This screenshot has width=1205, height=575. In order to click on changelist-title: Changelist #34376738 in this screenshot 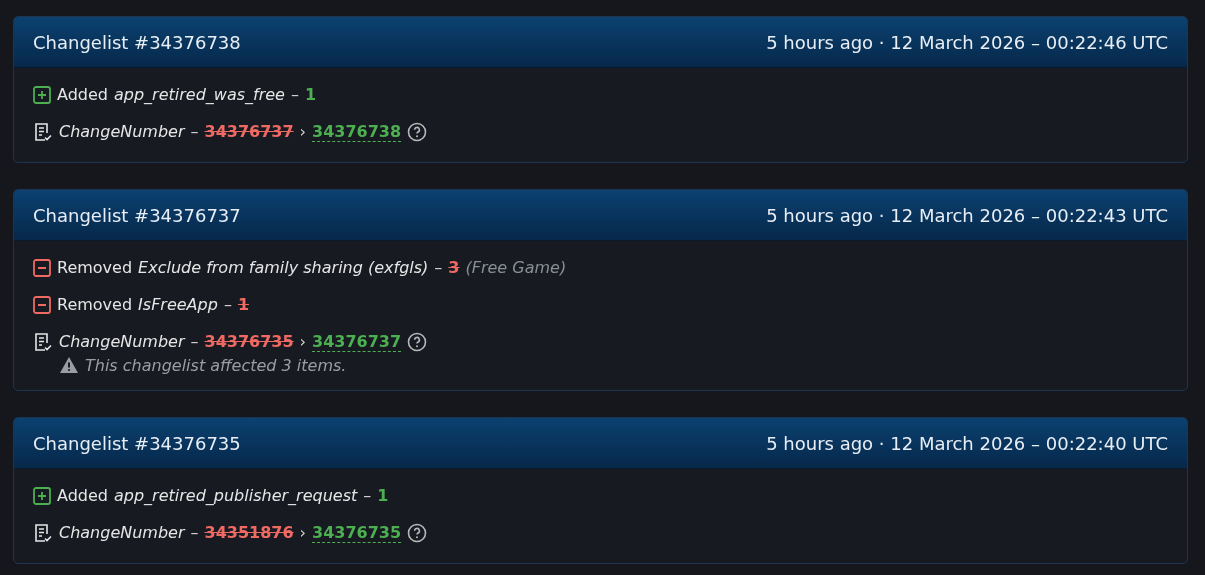, I will do `click(137, 42)`.